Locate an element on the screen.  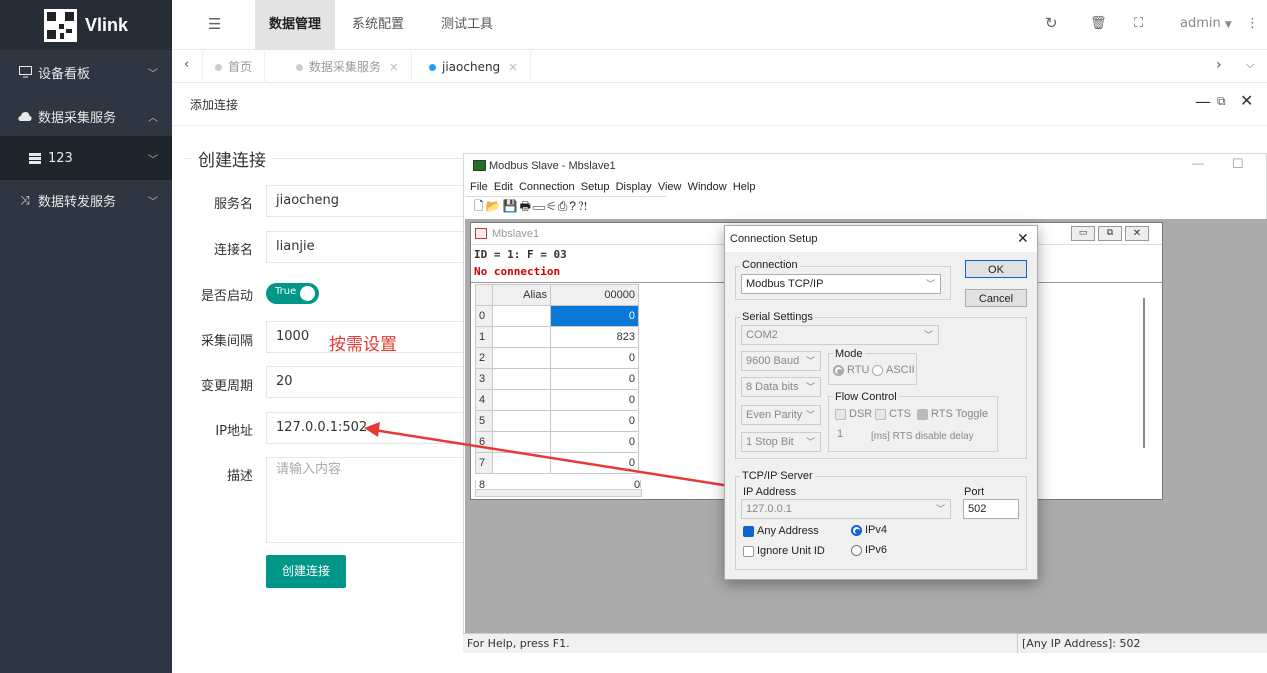
port-input: 502 is located at coordinates (991, 509).